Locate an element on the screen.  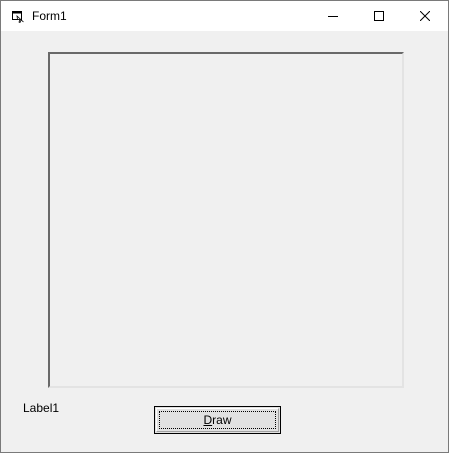
minimize-icon is located at coordinates (333, 16).